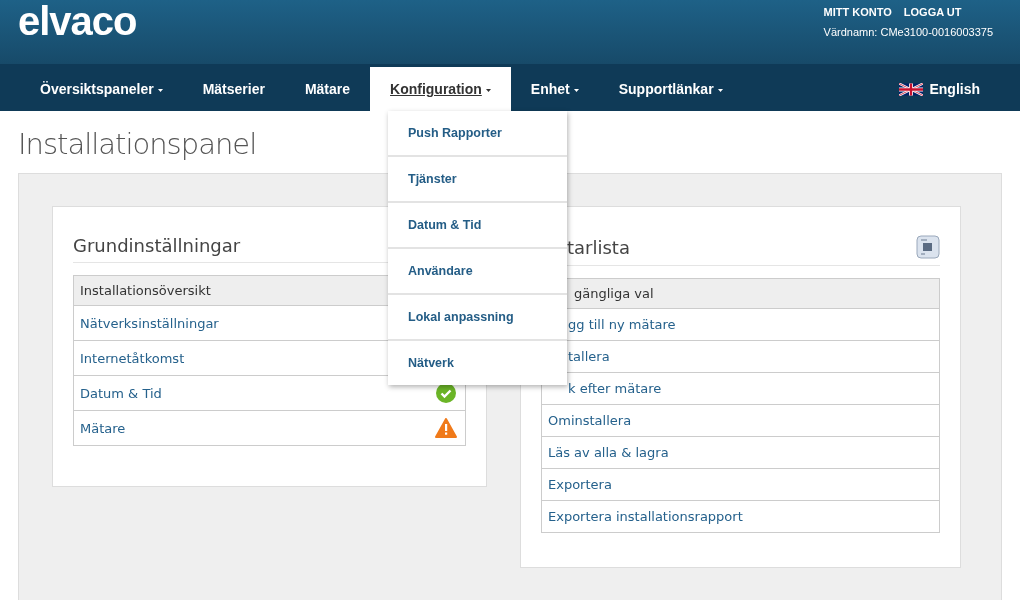 The image size is (1020, 600). I want to click on flag-icon, so click(911, 89).